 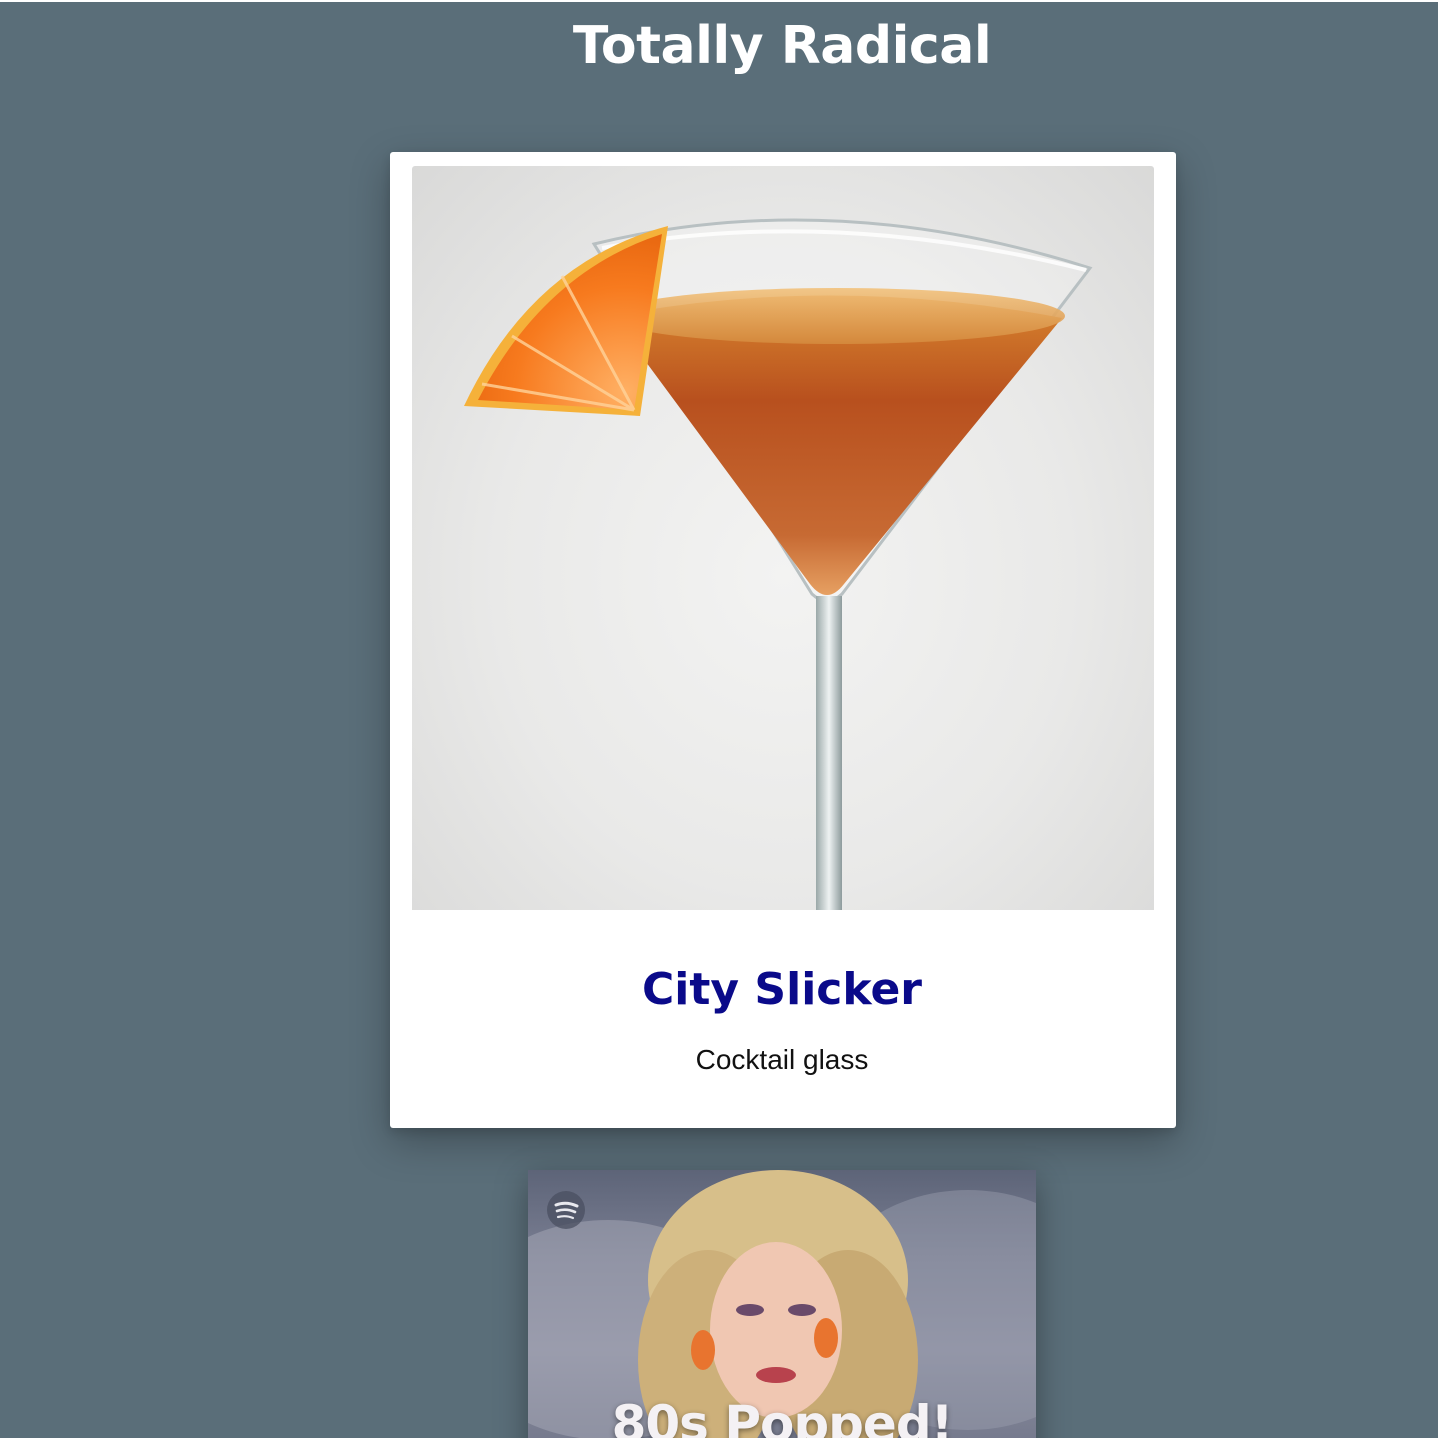 I want to click on playlist-cover: 80s Popped!, so click(x=782, y=1304).